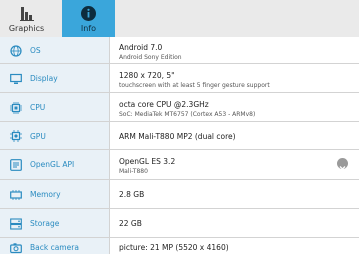  What do you see at coordinates (150, 57) in the screenshot?
I see `row-subvalue: Android Sony Edition` at bounding box center [150, 57].